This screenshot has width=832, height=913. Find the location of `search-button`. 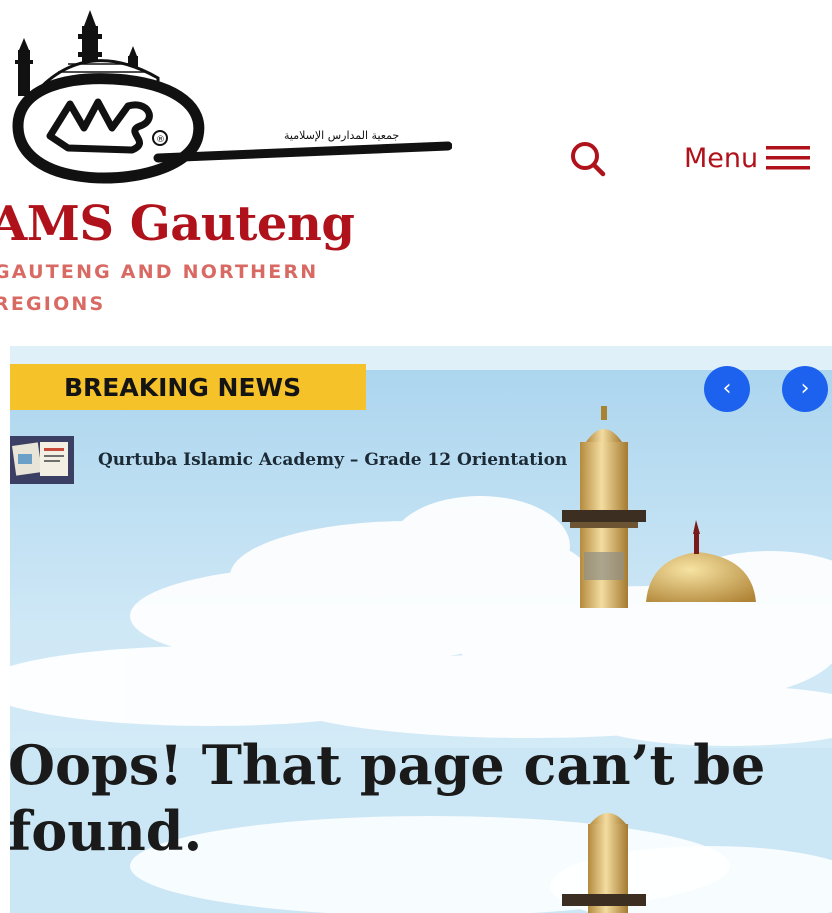

search-button is located at coordinates (588, 158).